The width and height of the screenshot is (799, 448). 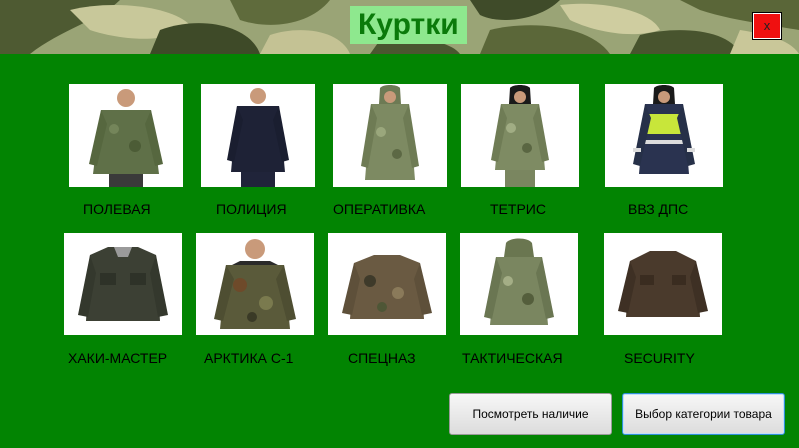 I want to click on product-label: ПОЛЕВАЯ, so click(x=117, y=209).